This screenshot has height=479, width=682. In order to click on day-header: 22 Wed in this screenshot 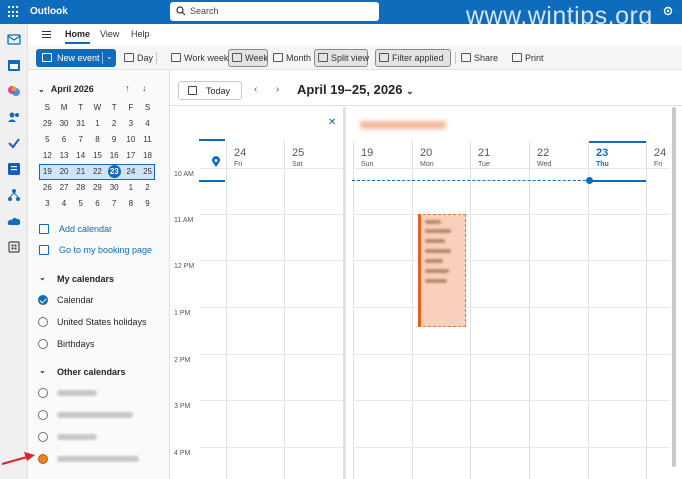, I will do `click(558, 158)`.